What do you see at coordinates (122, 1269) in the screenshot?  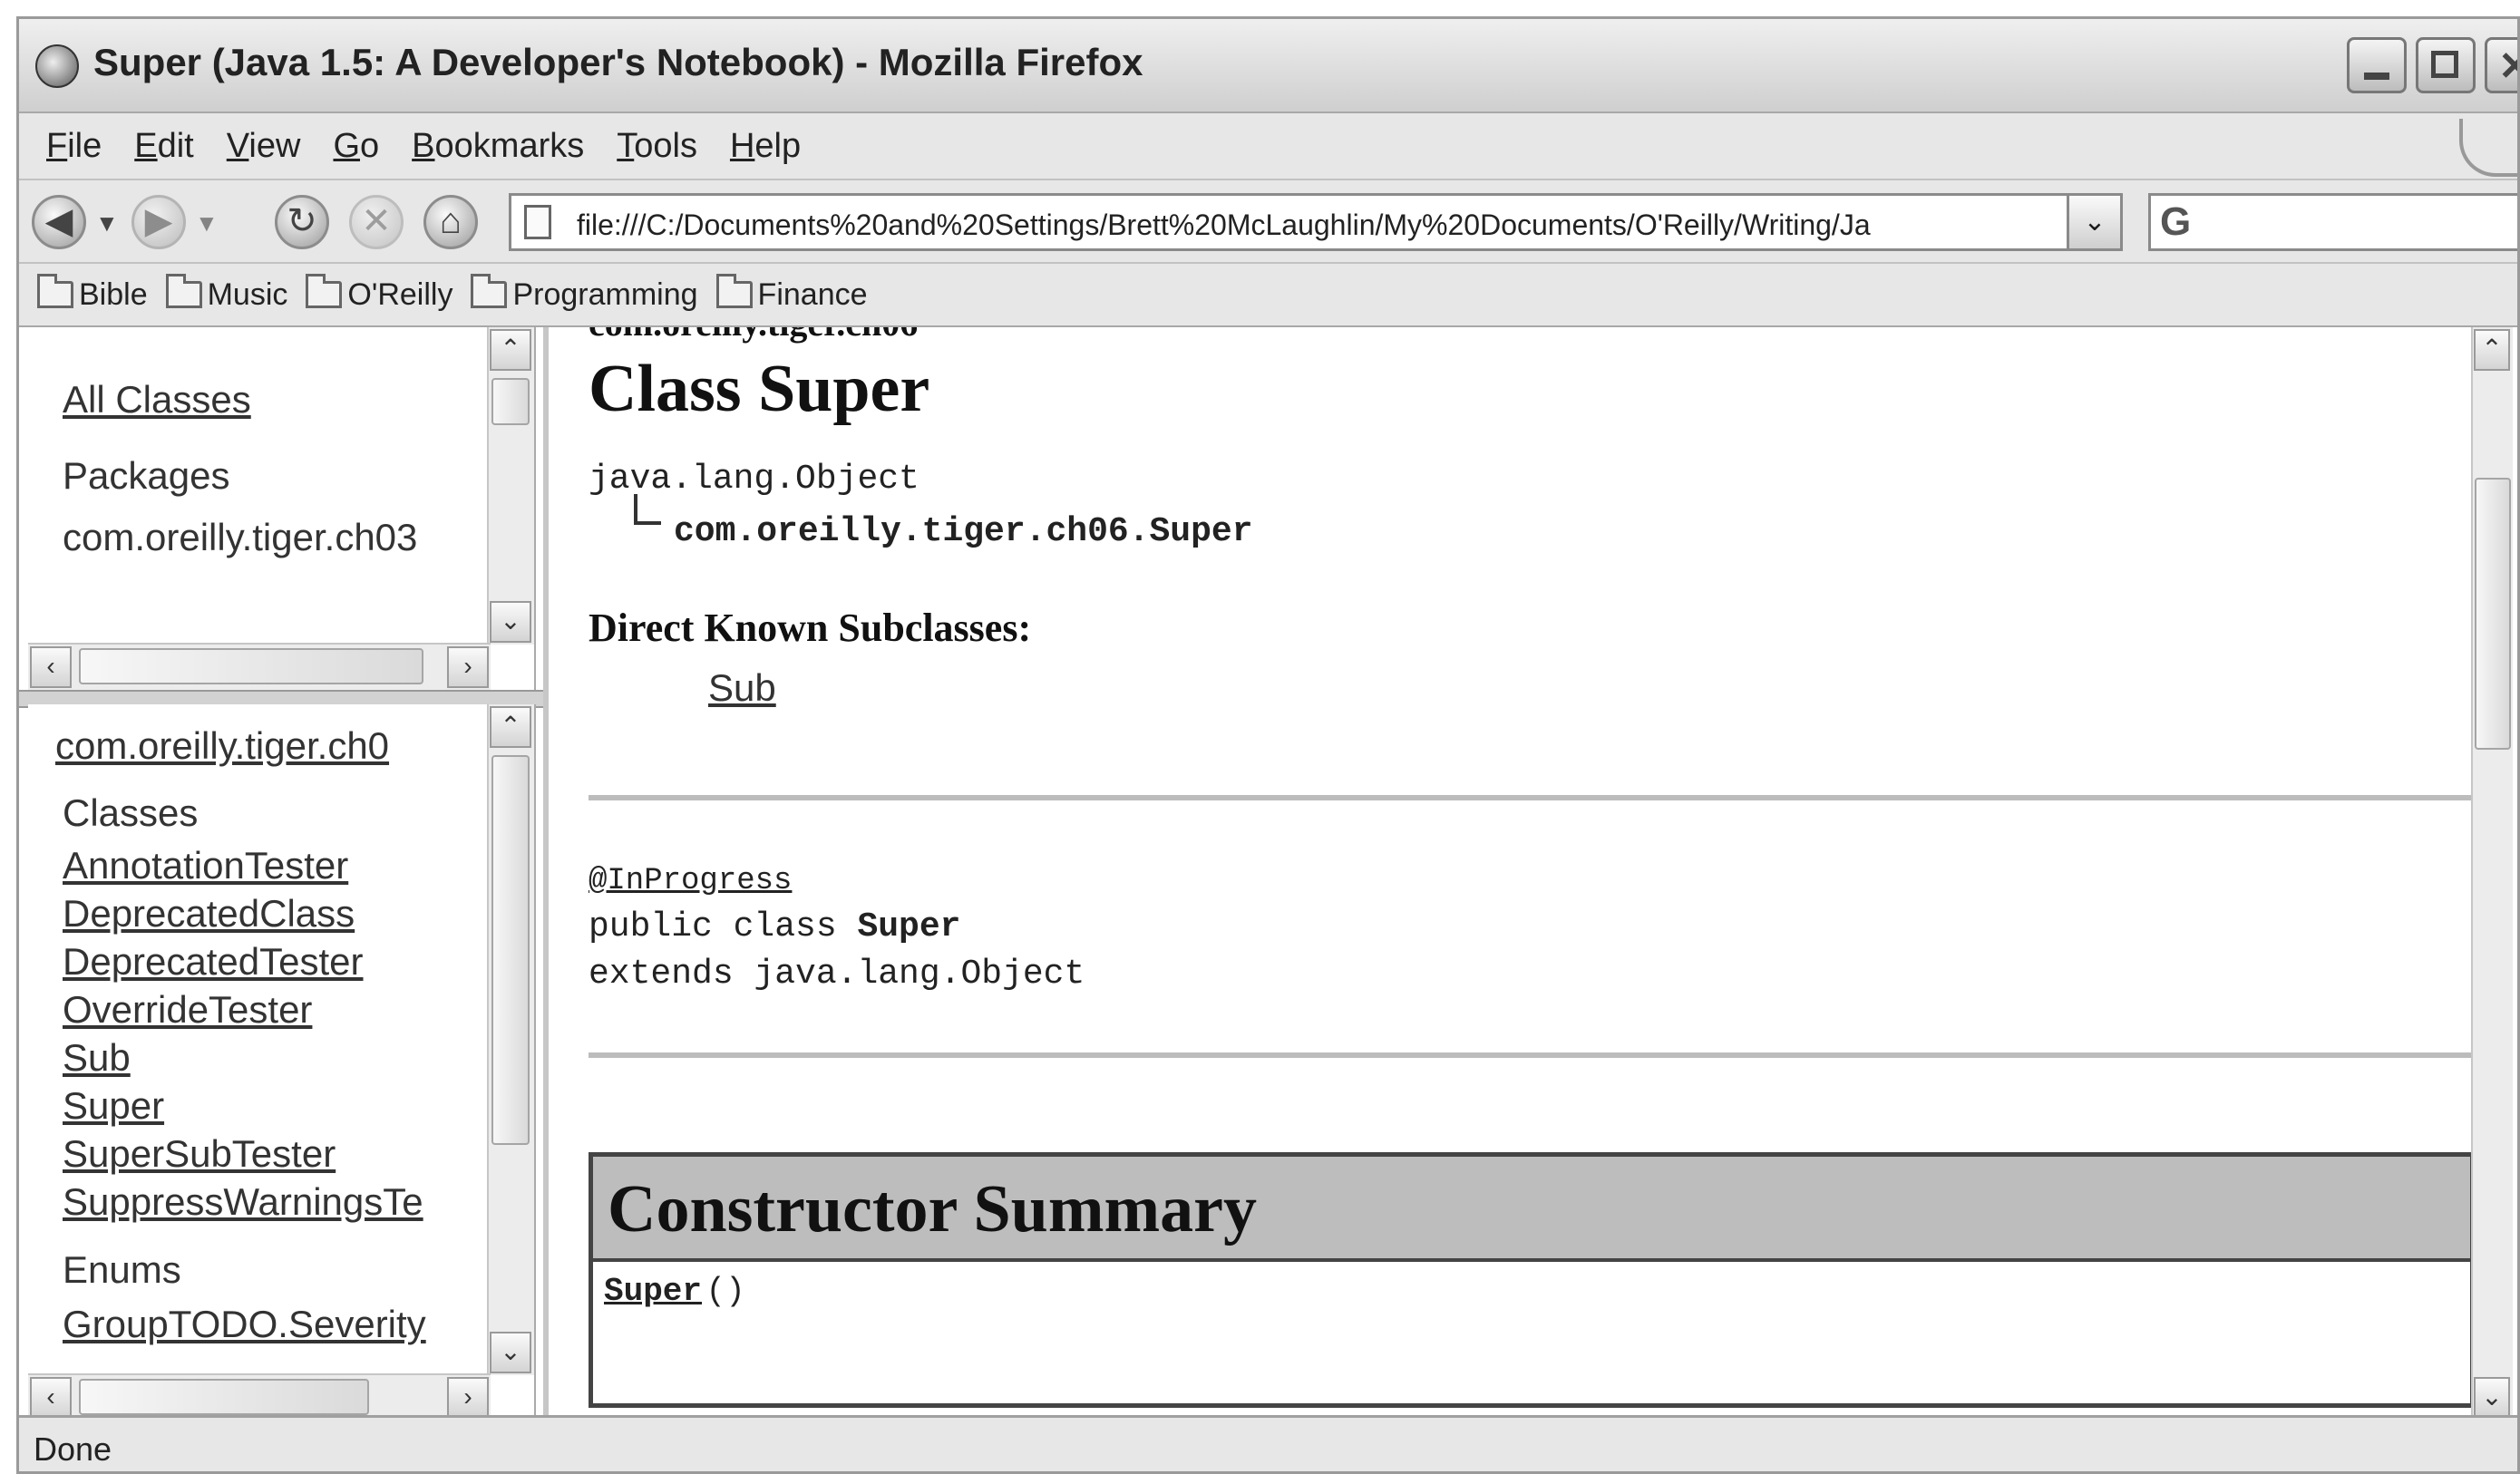 I see `enums-heading: Enums` at bounding box center [122, 1269].